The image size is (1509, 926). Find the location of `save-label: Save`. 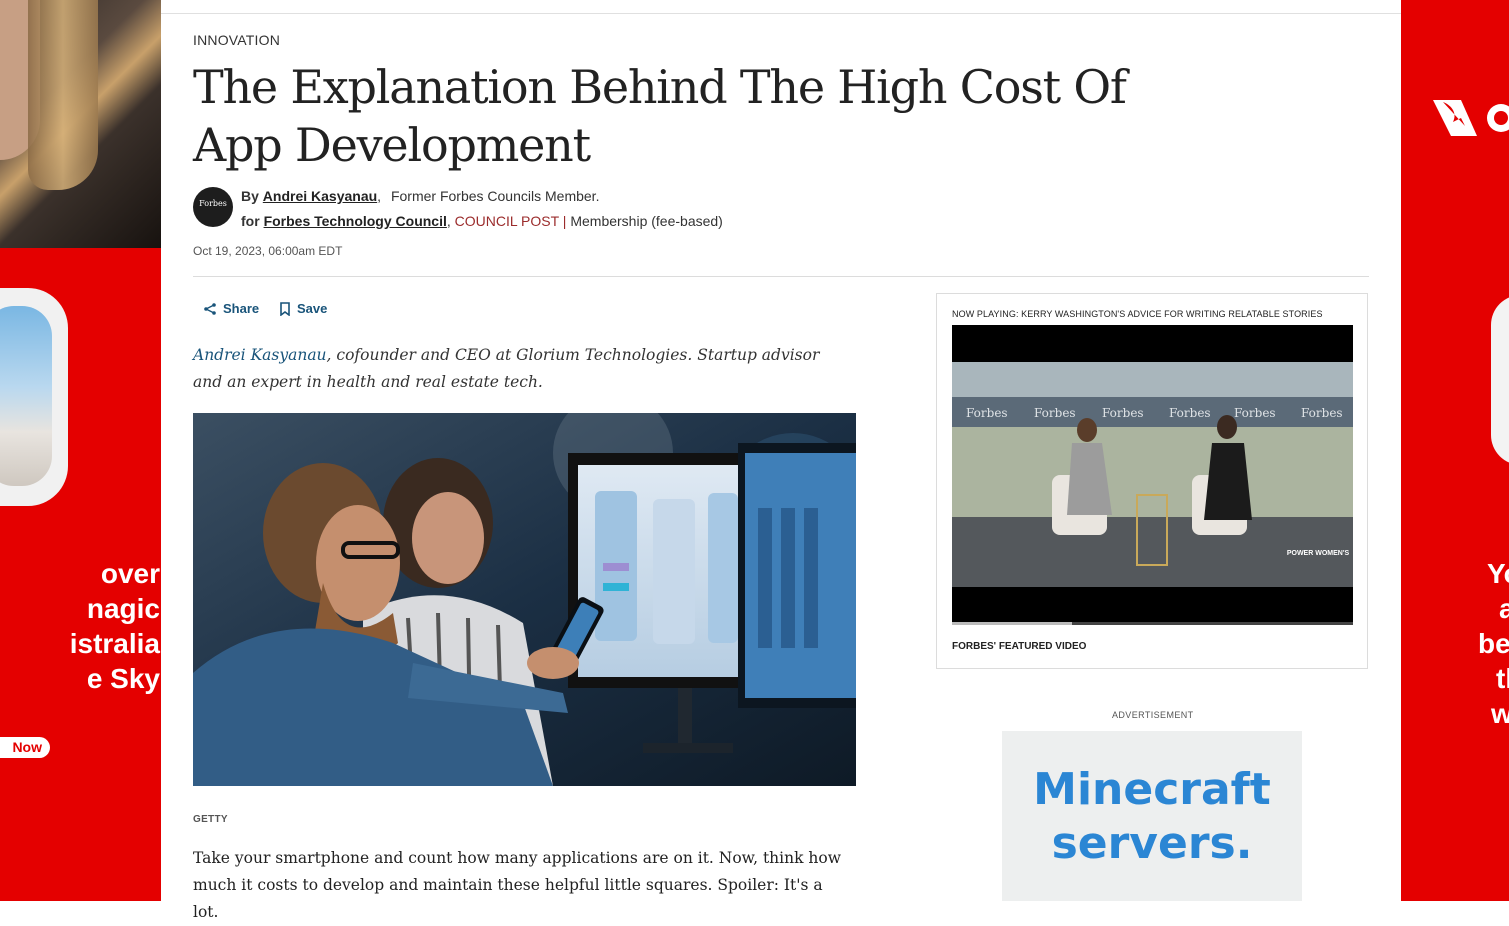

save-label: Save is located at coordinates (312, 308).